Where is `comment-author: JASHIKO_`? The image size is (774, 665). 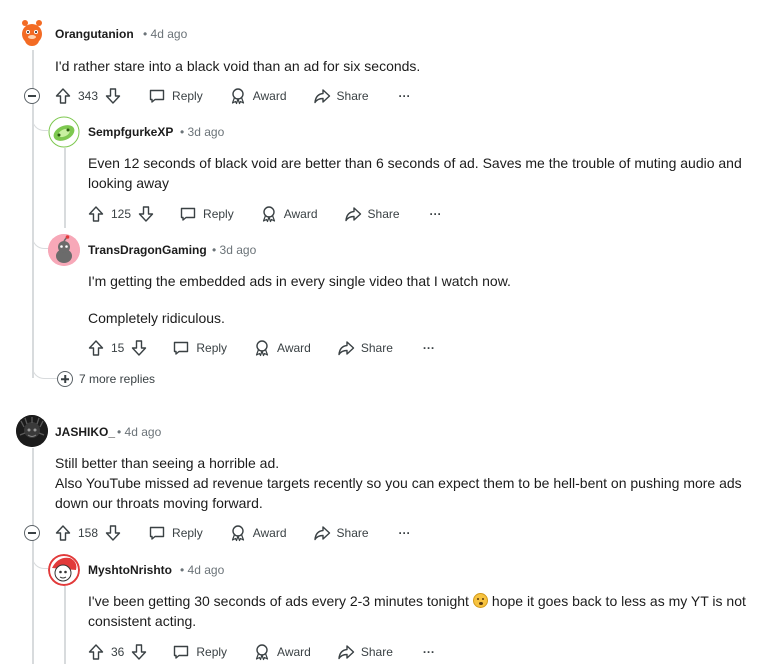
comment-author: JASHIKO_ is located at coordinates (85, 432).